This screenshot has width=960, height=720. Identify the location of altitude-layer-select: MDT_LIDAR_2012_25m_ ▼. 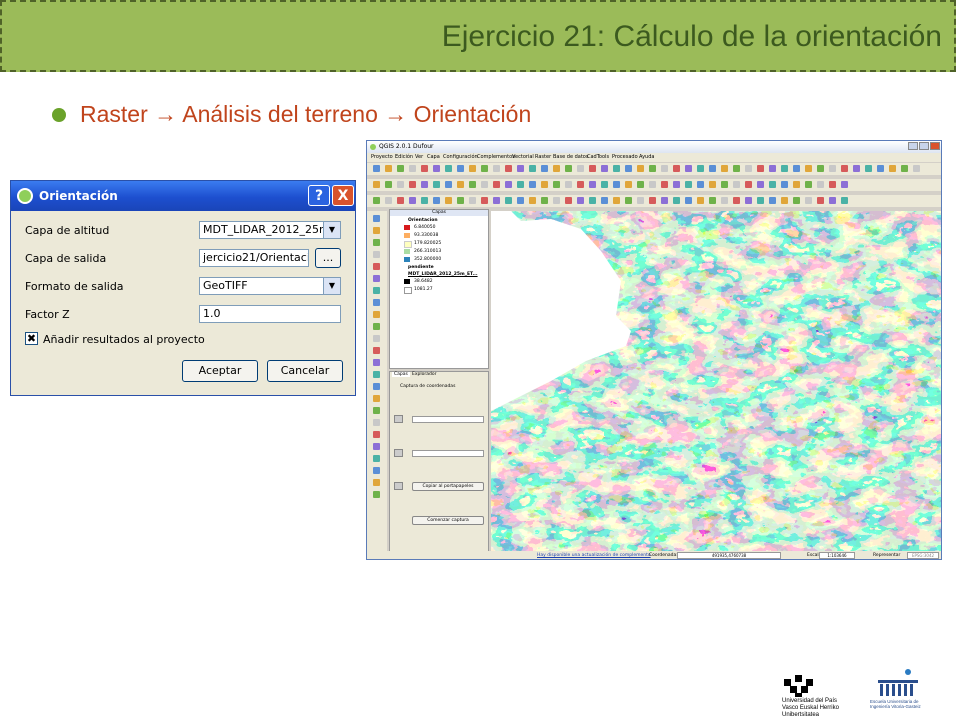
(270, 230).